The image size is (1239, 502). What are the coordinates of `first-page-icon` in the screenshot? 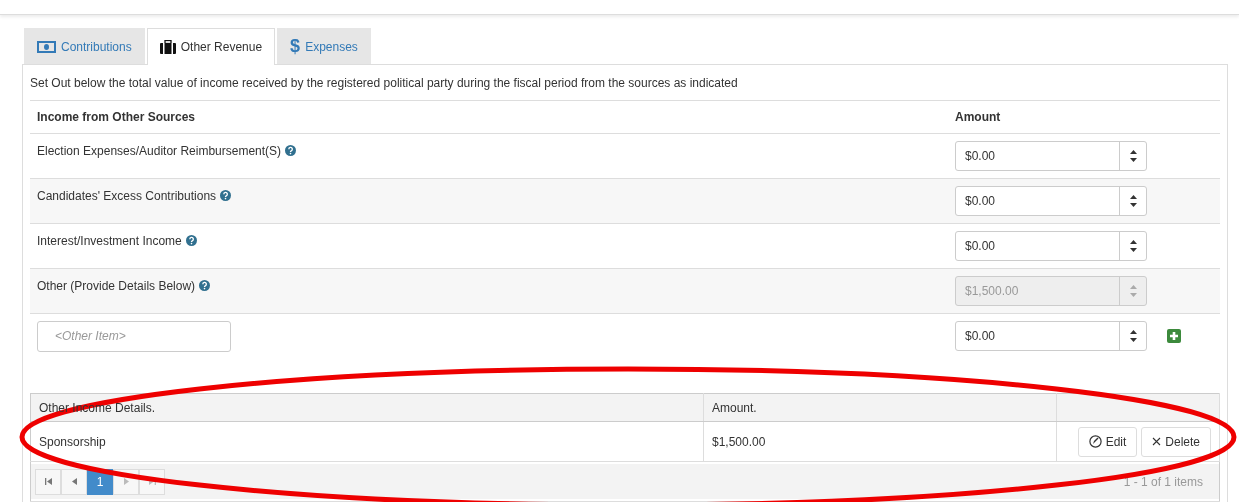 It's located at (48, 481).